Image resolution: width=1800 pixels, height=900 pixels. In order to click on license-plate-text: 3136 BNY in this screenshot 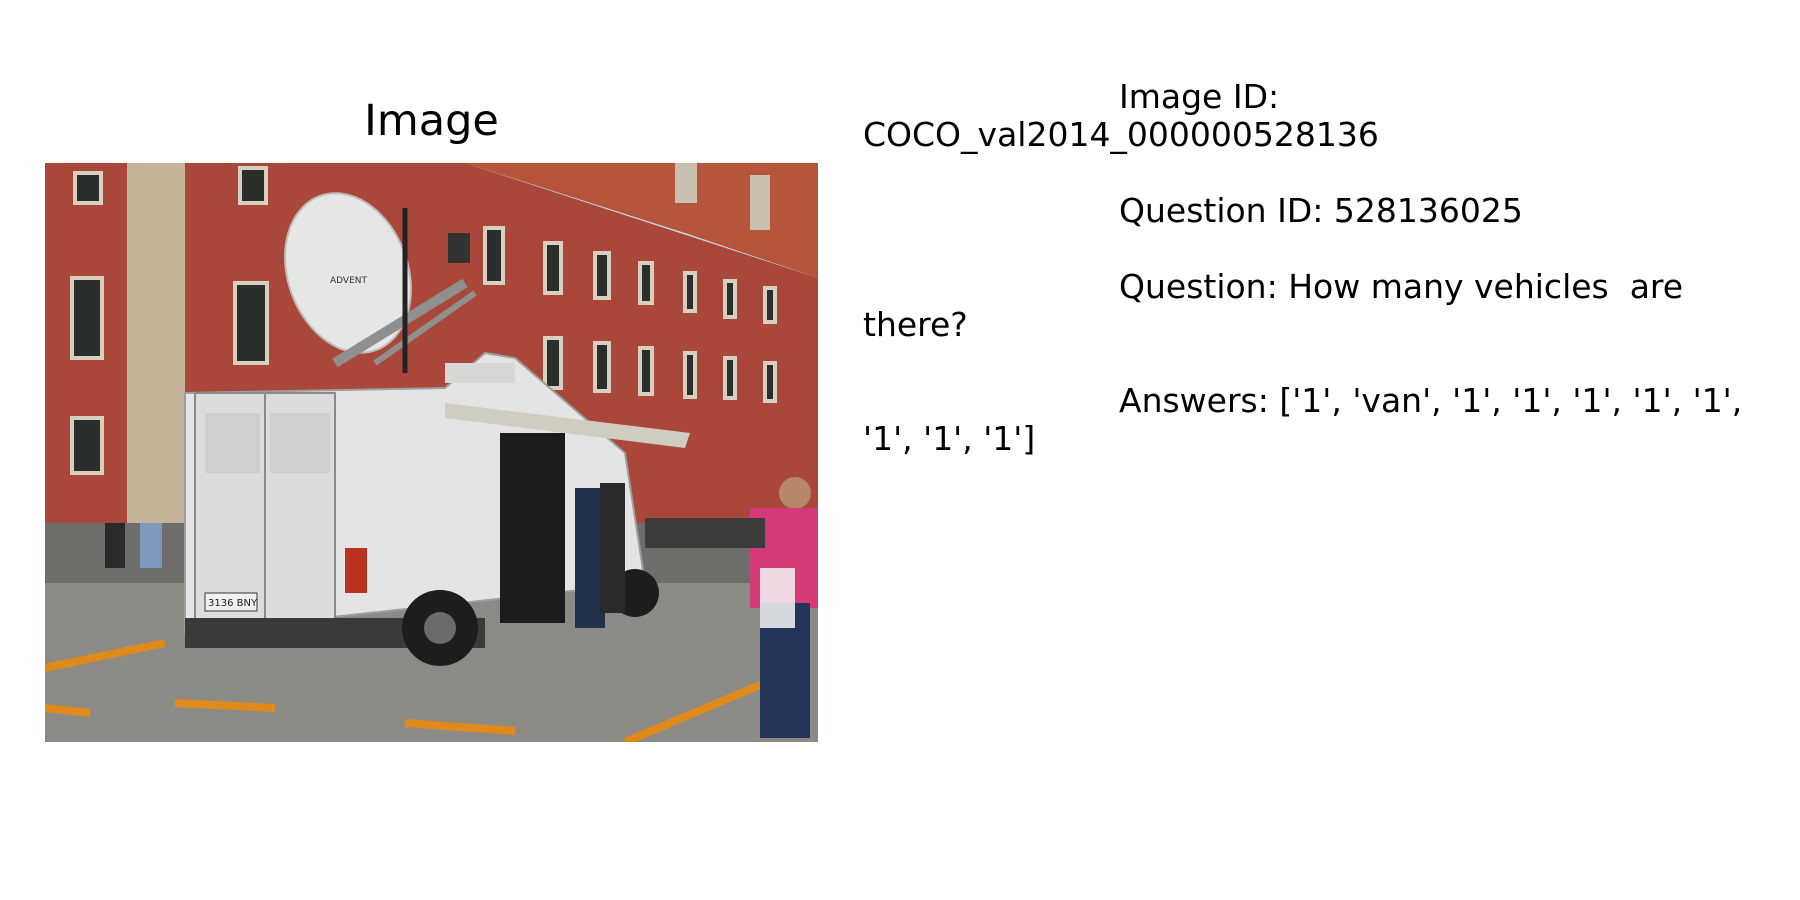, I will do `click(233, 603)`.